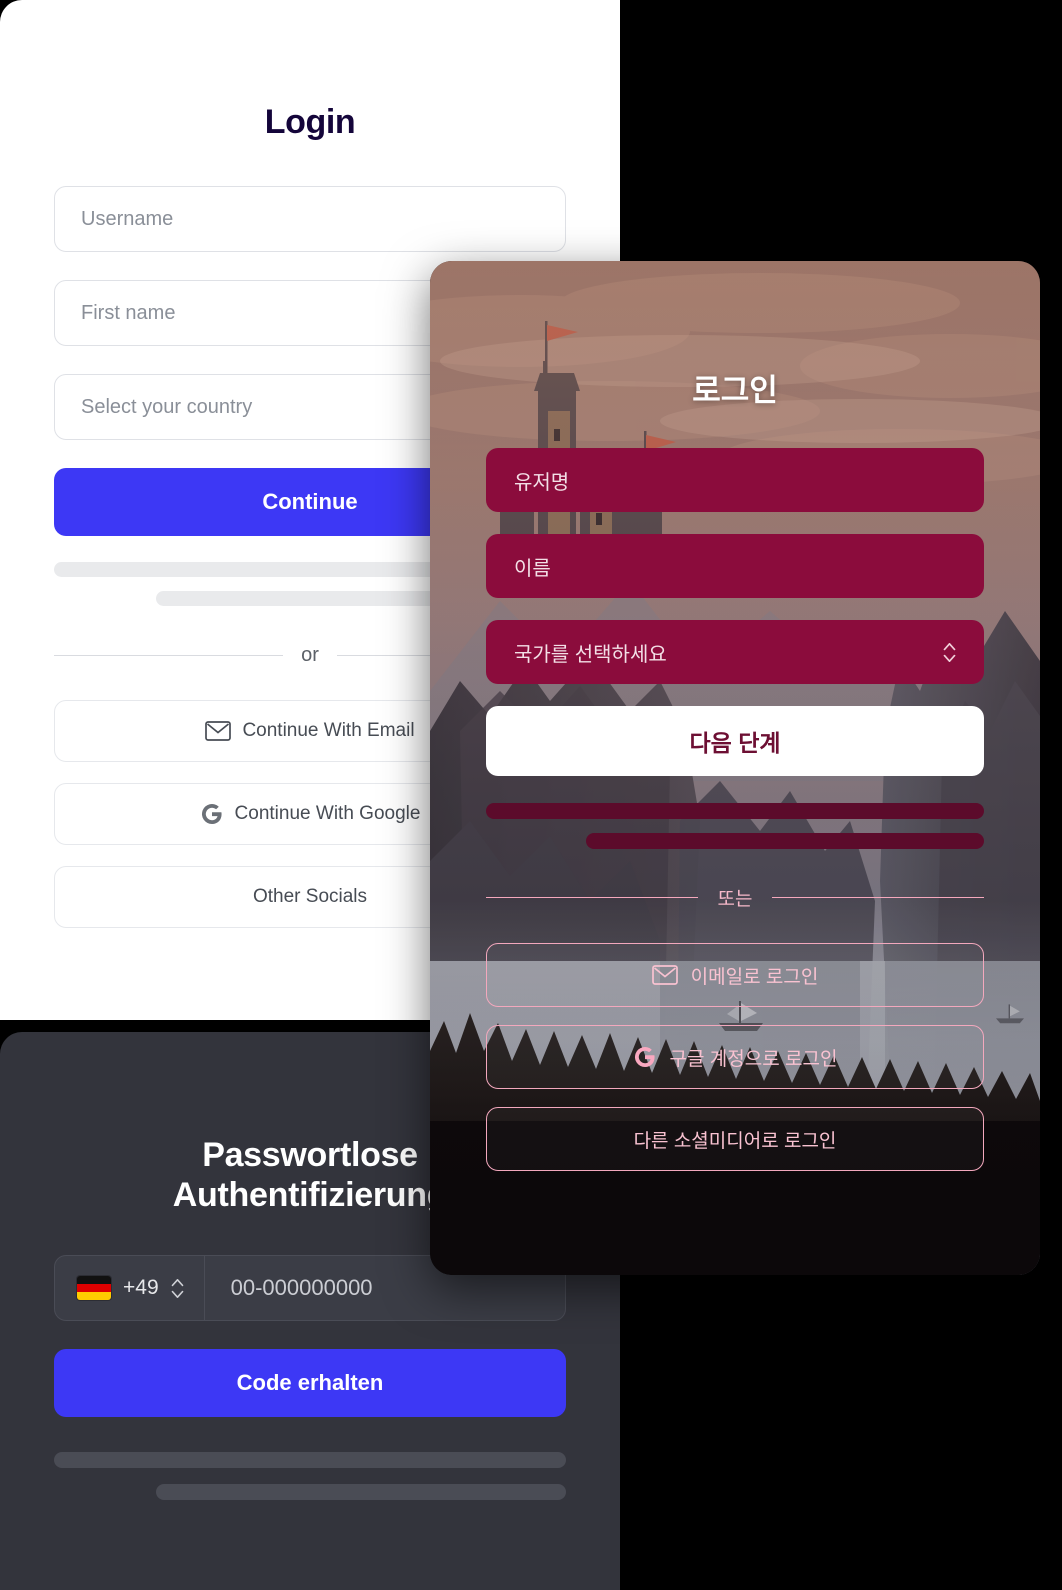 The image size is (1062, 1590). Describe the element at coordinates (310, 896) in the screenshot. I see `other-socials-label: Other Socials` at that location.